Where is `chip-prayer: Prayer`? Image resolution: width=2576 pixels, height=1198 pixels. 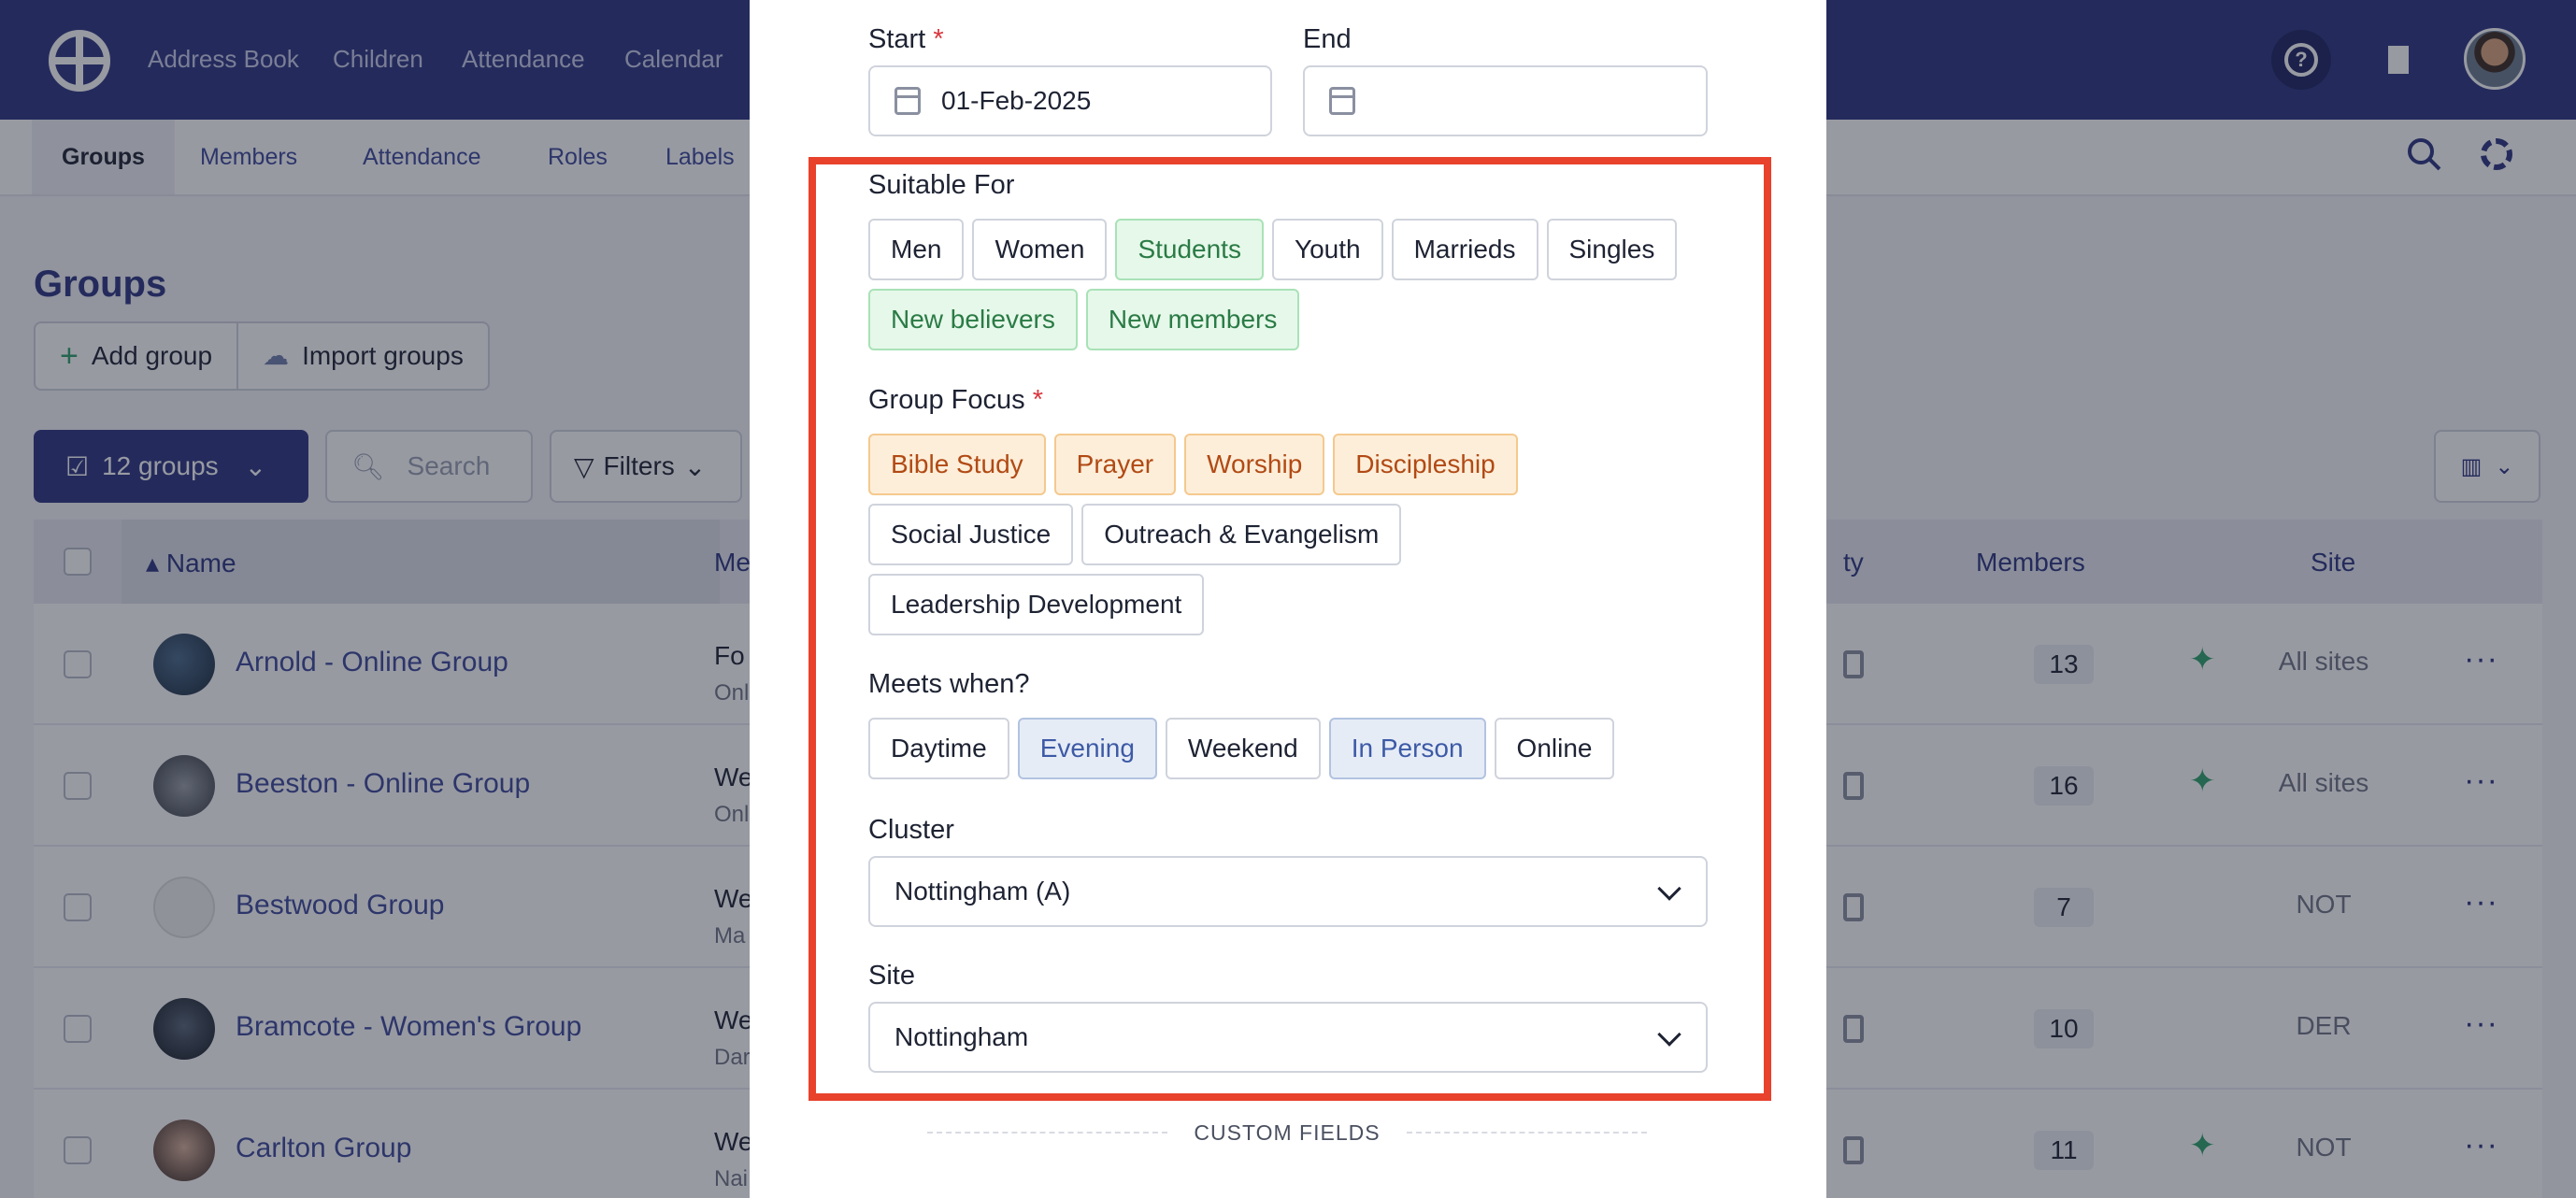 chip-prayer: Prayer is located at coordinates (1115, 464).